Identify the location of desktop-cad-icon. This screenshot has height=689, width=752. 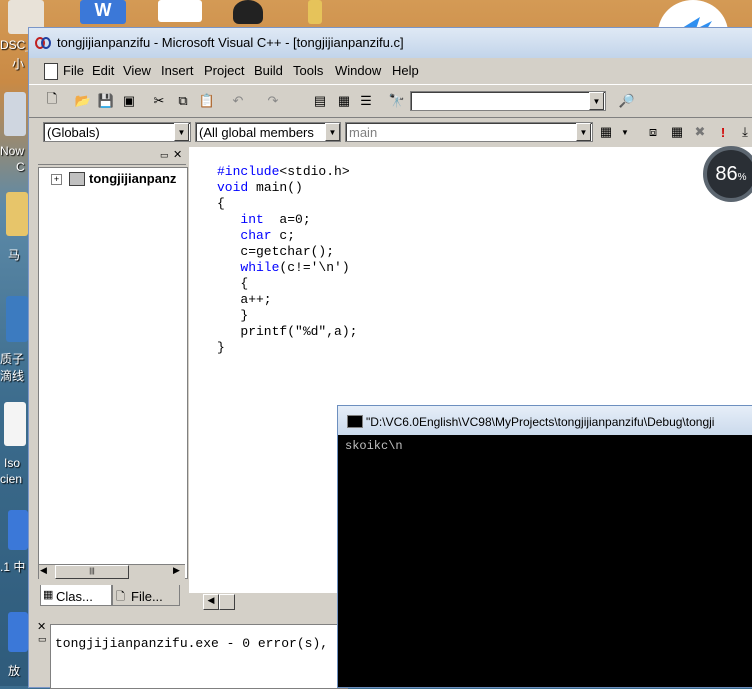
(17, 319).